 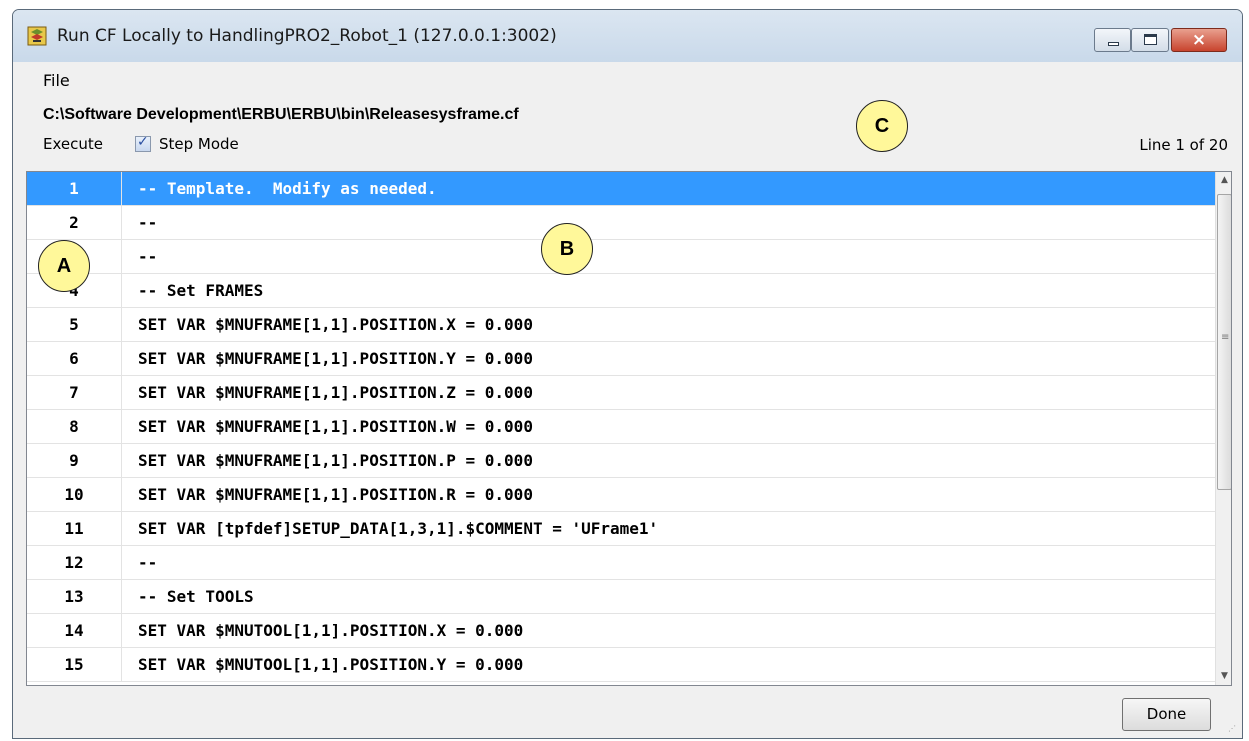 What do you see at coordinates (1113, 44) in the screenshot?
I see `minimize-icon` at bounding box center [1113, 44].